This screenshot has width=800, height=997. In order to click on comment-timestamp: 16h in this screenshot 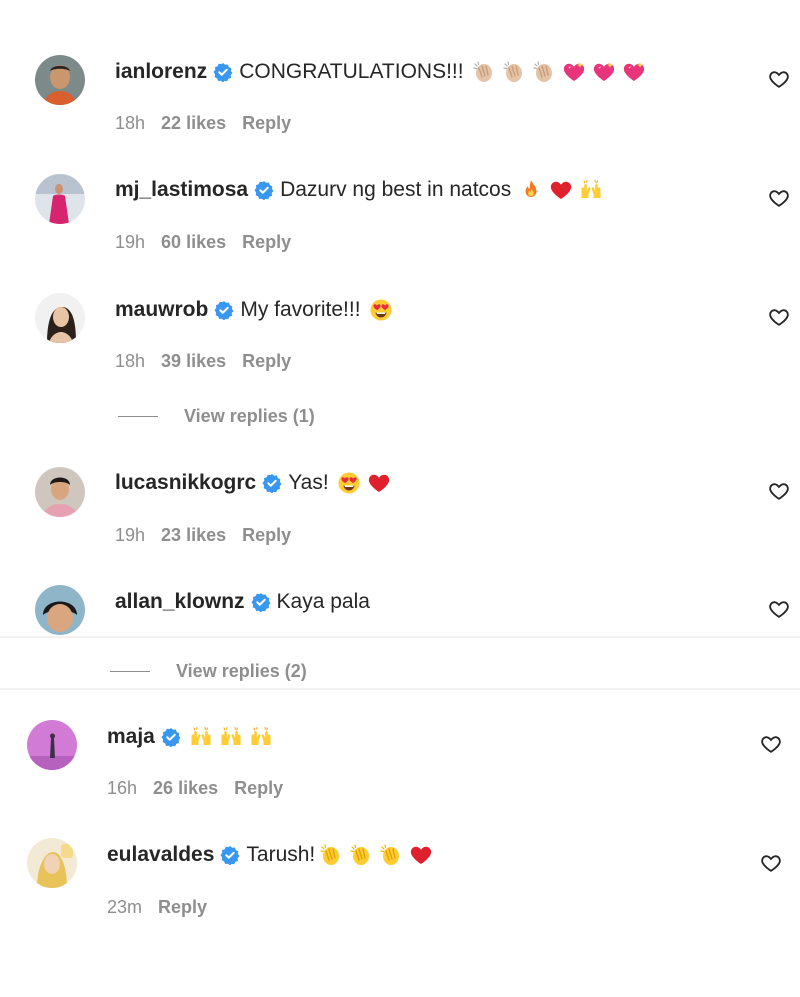, I will do `click(122, 788)`.